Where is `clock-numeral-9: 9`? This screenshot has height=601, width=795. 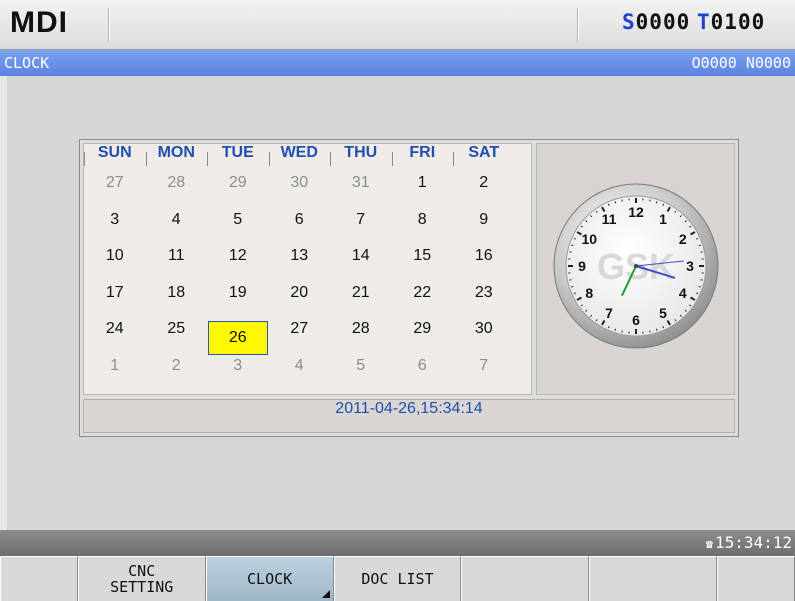
clock-numeral-9: 9 is located at coordinates (582, 266).